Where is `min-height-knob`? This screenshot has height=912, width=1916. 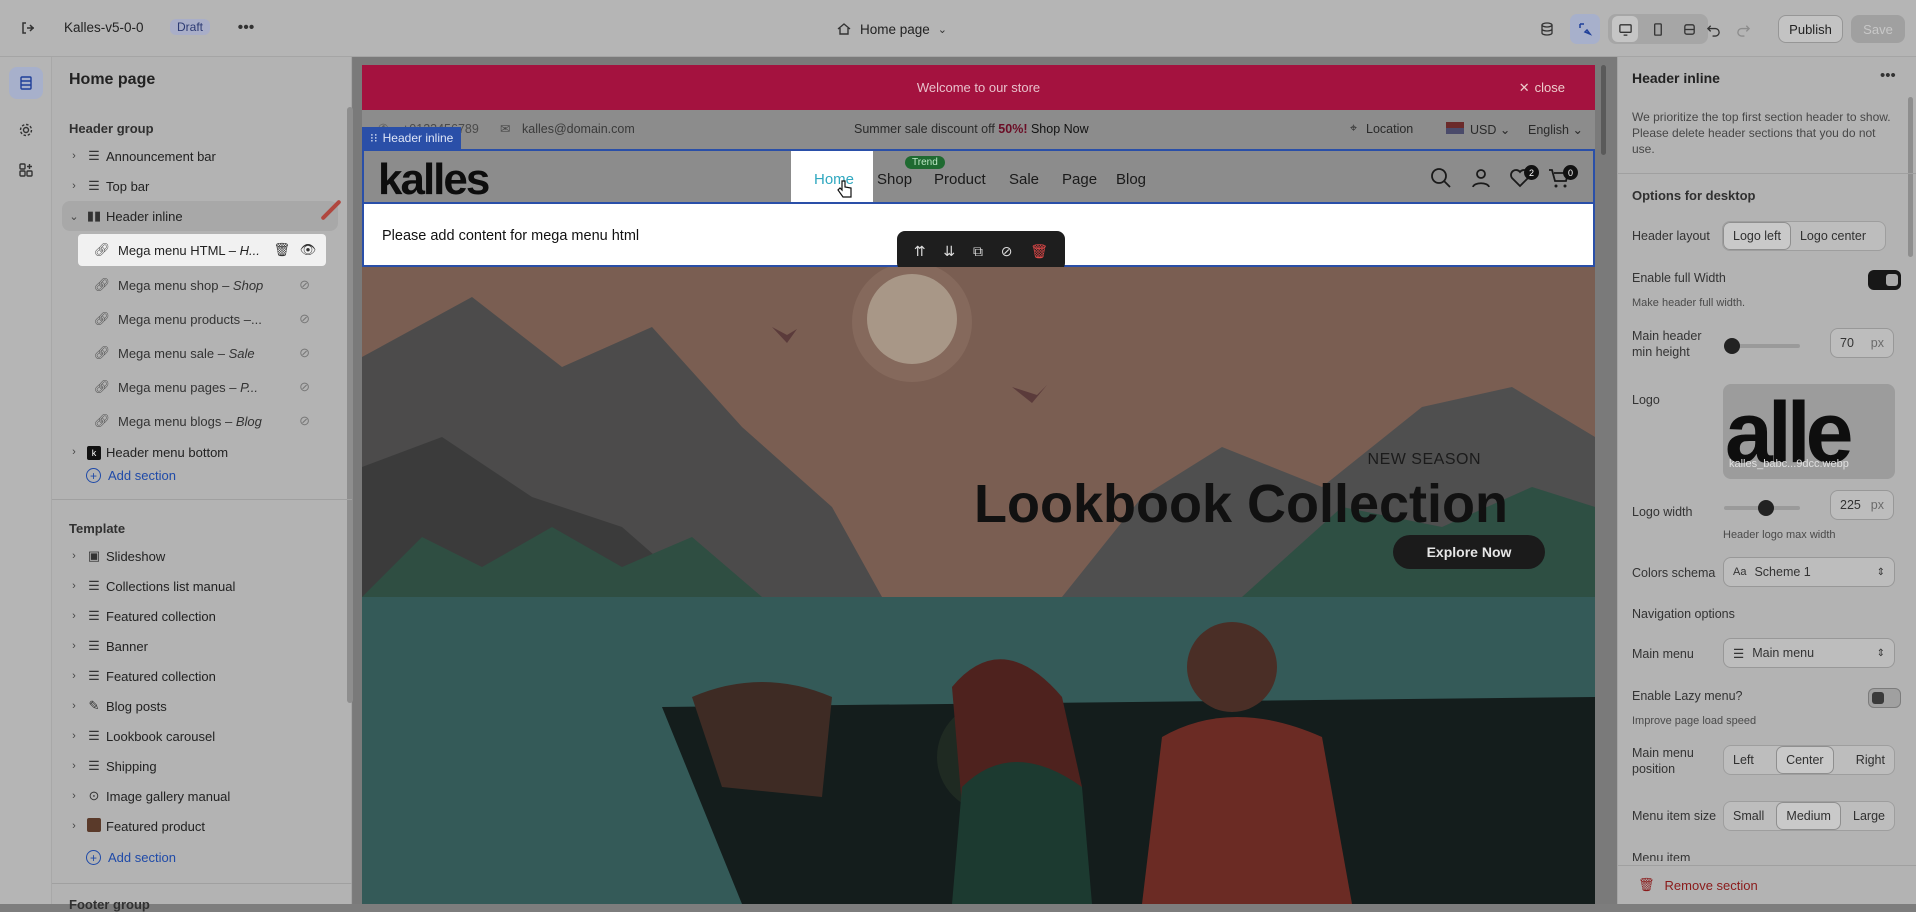
min-height-knob is located at coordinates (1731, 346).